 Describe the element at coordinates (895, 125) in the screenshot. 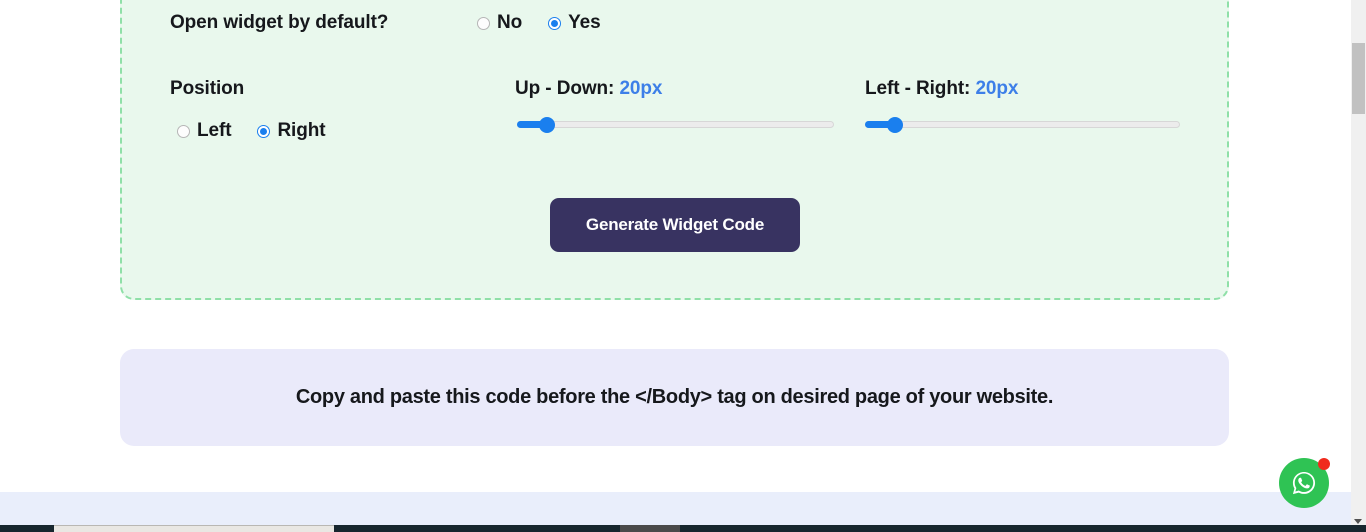

I see `left-right-slider-thumb` at that location.